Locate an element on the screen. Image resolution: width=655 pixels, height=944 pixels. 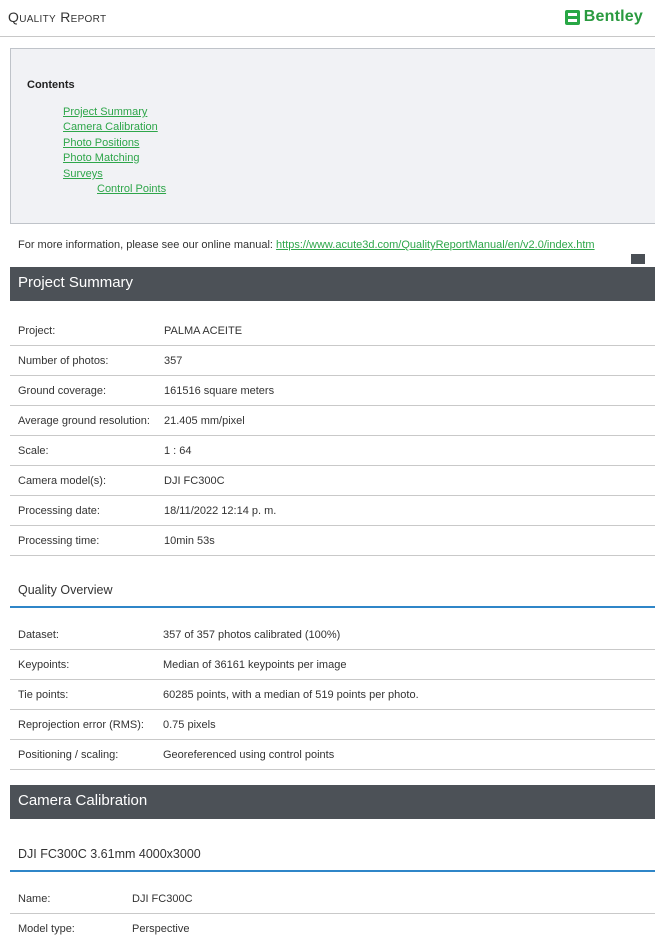
camera-title: DJI FC300C 3.61mm 4000x3000 is located at coordinates (109, 854).